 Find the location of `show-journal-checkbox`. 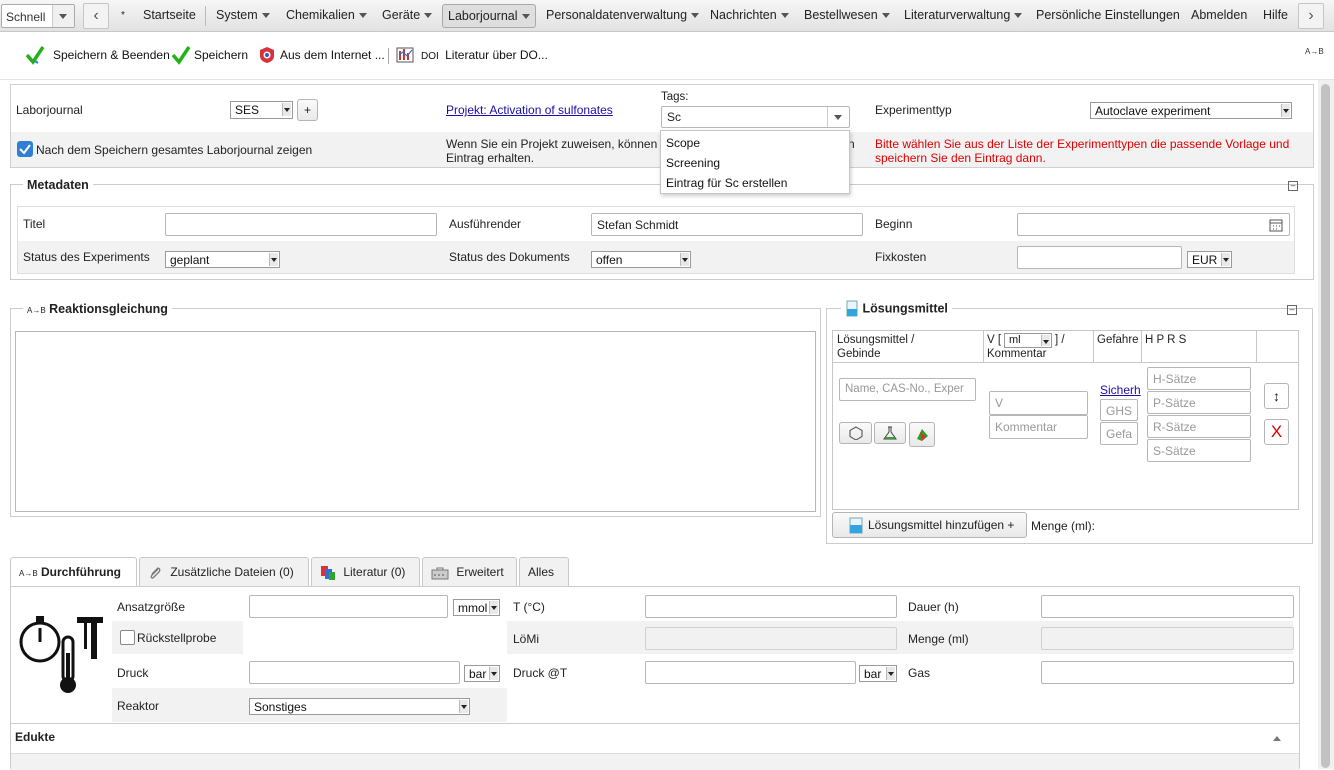

show-journal-checkbox is located at coordinates (25, 149).